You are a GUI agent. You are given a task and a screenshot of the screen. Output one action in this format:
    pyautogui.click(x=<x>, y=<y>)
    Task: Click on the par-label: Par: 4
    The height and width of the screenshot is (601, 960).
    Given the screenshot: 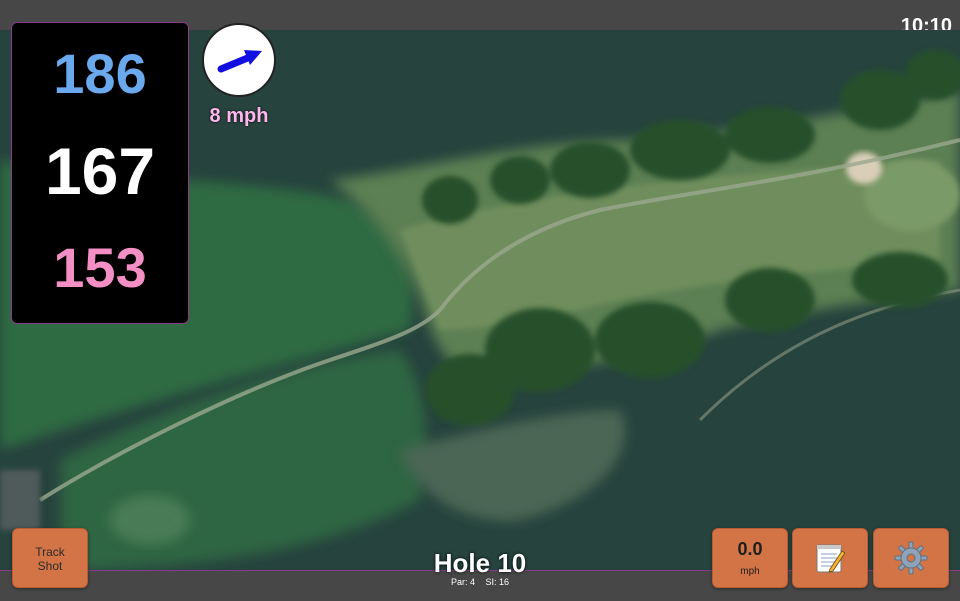 What is the action you would take?
    pyautogui.click(x=462, y=582)
    